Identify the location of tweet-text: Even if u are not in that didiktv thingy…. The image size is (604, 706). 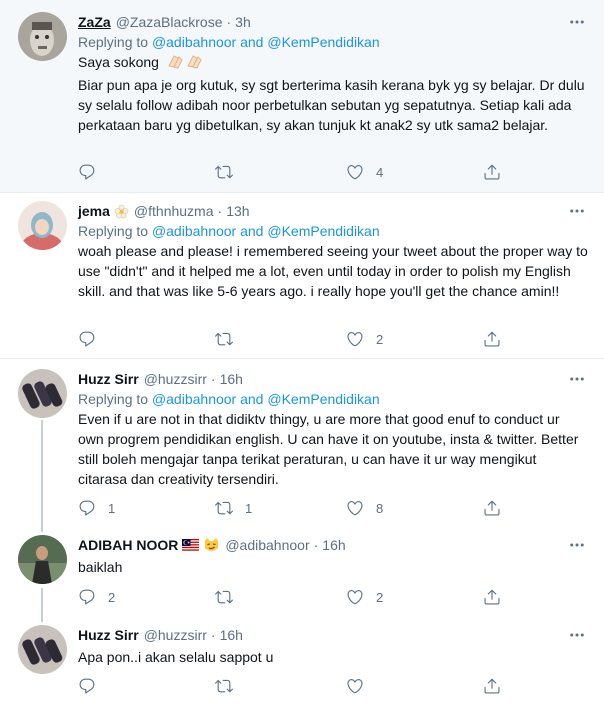
(328, 449).